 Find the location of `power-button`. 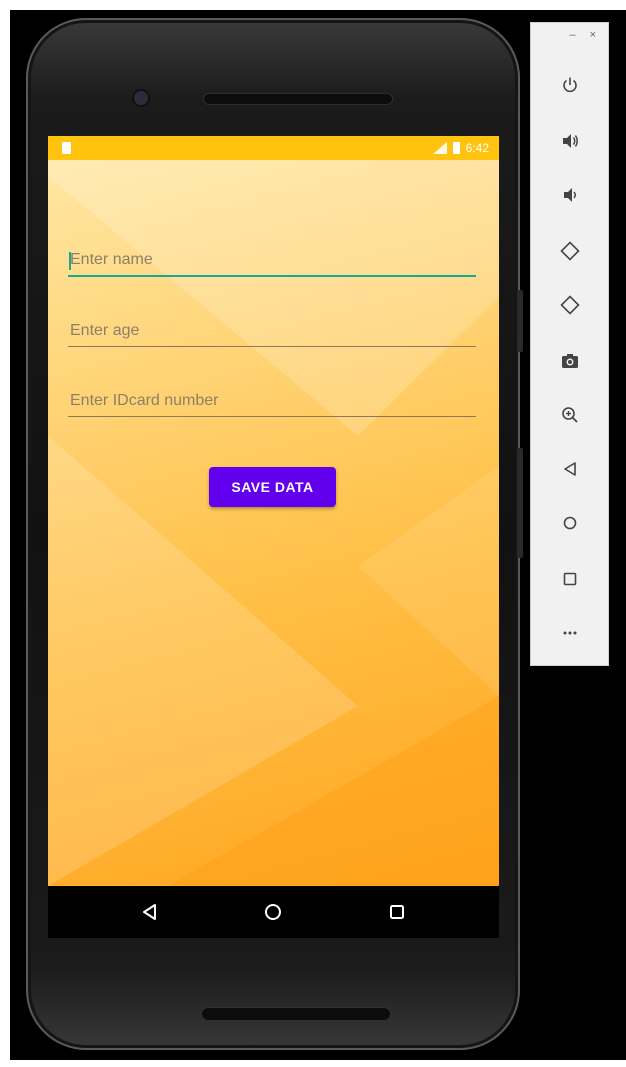

power-button is located at coordinates (570, 85).